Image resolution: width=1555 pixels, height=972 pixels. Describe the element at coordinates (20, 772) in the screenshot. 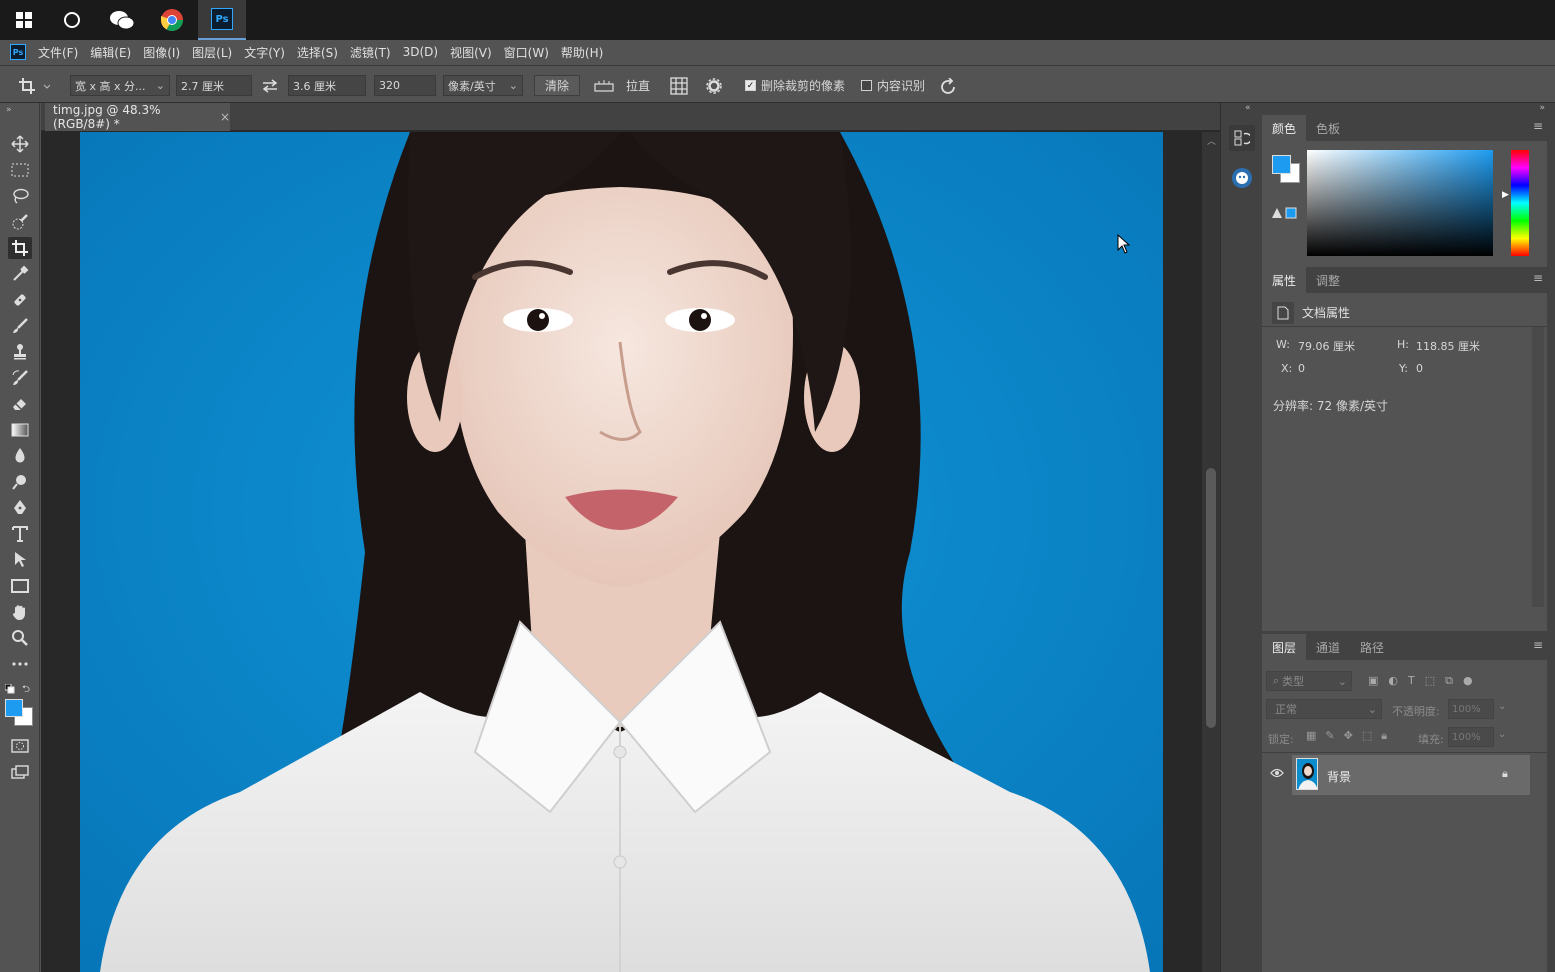

I see `screen-mode-icon` at that location.